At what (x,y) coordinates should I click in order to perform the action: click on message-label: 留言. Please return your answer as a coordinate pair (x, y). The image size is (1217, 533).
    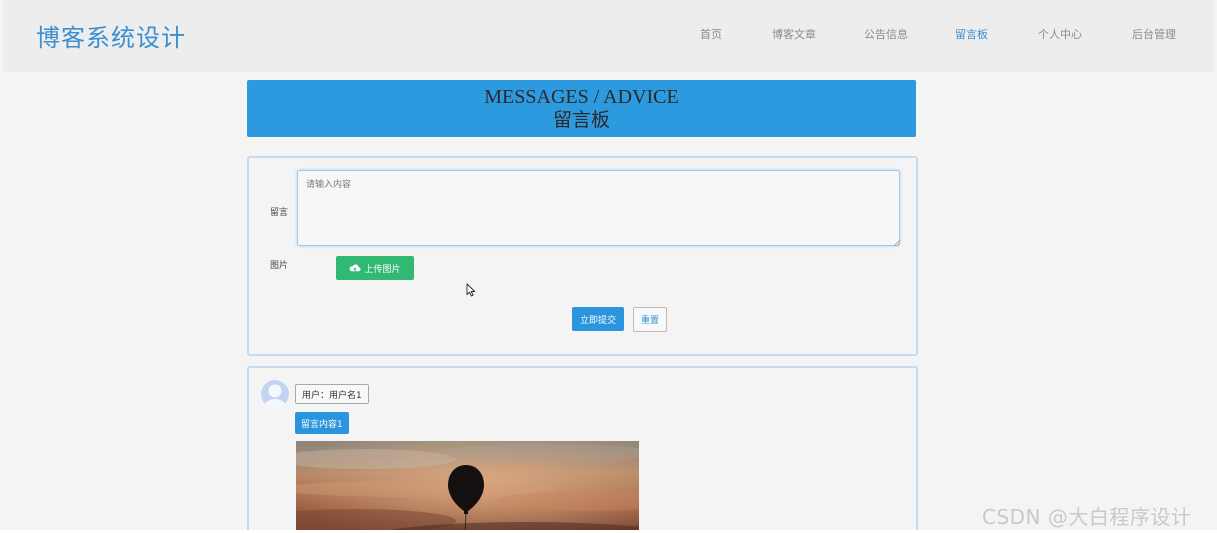
    Looking at the image, I should click on (279, 213).